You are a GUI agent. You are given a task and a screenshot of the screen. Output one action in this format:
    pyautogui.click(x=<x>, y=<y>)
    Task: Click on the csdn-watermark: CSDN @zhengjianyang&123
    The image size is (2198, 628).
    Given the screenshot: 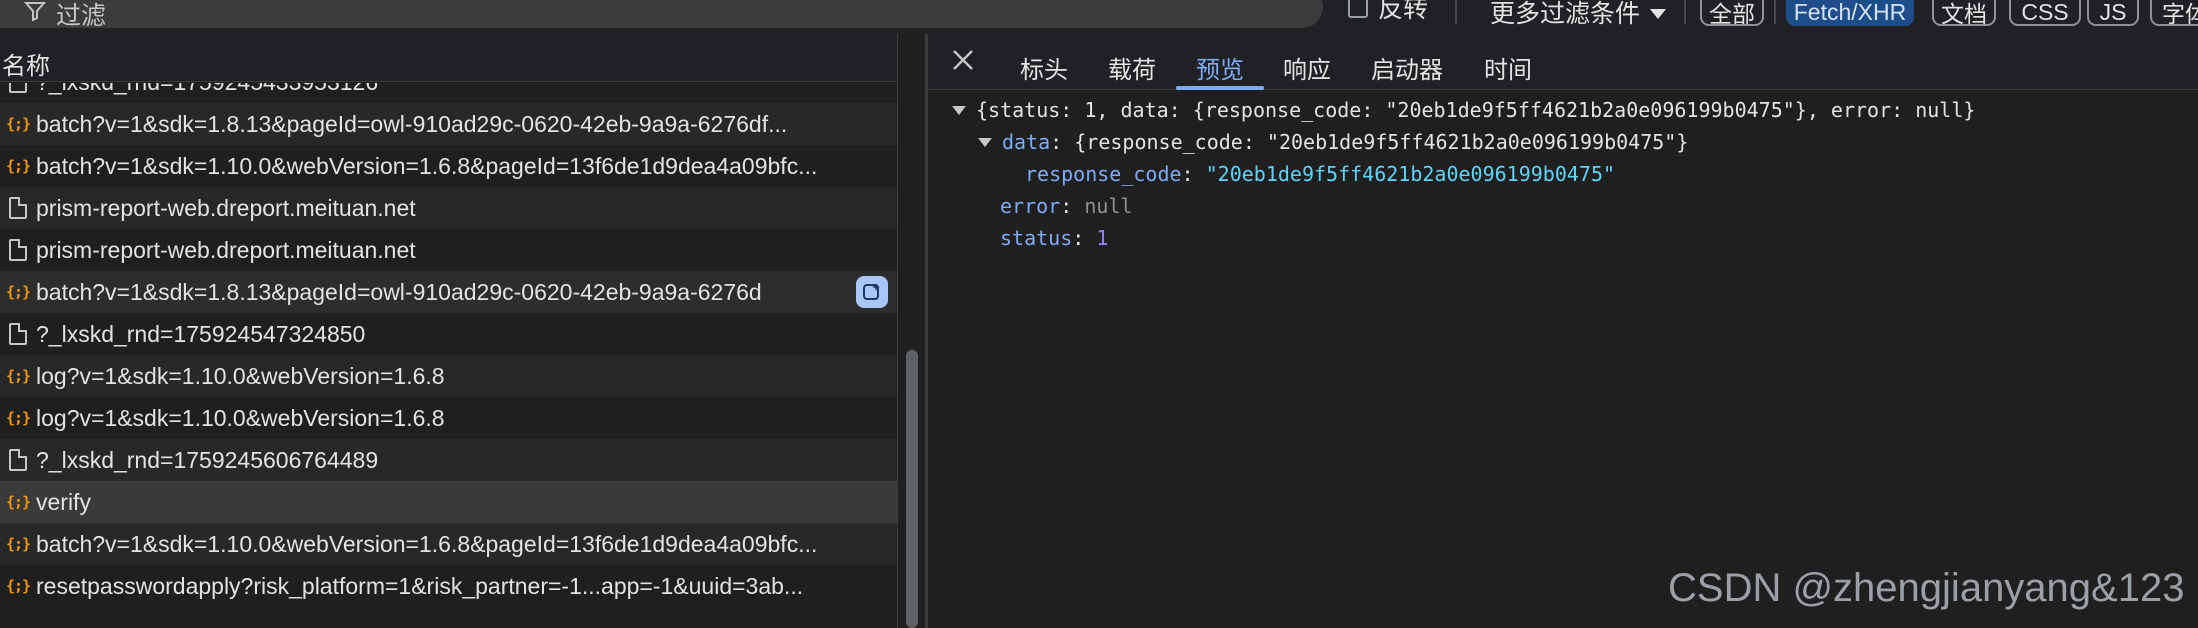 What is the action you would take?
    pyautogui.click(x=1926, y=588)
    